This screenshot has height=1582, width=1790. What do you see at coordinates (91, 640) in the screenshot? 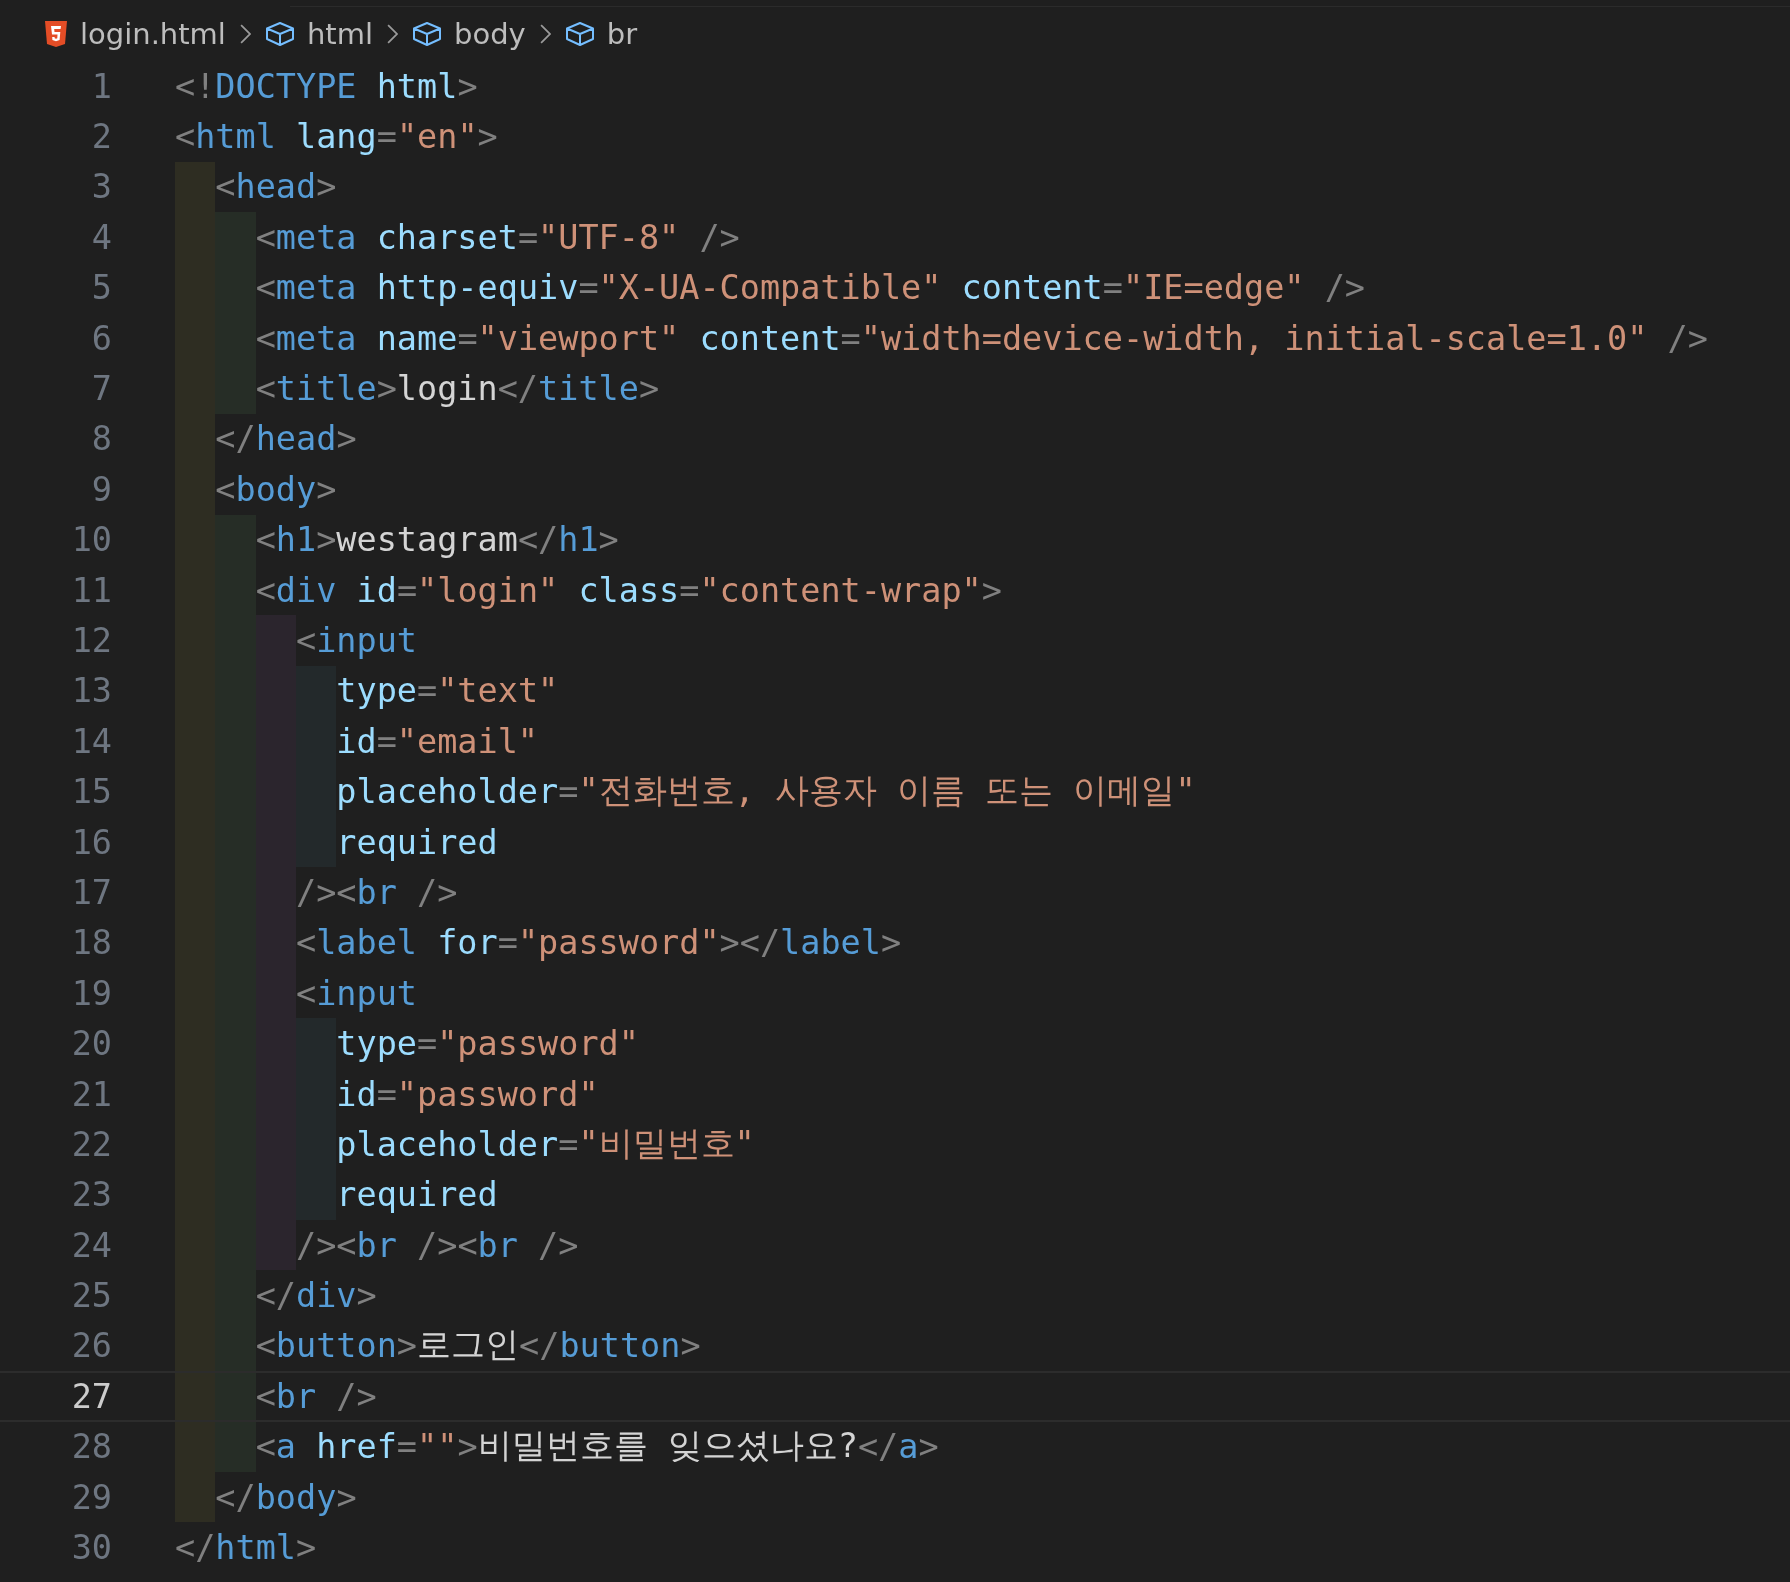
I see `line-number: 12` at bounding box center [91, 640].